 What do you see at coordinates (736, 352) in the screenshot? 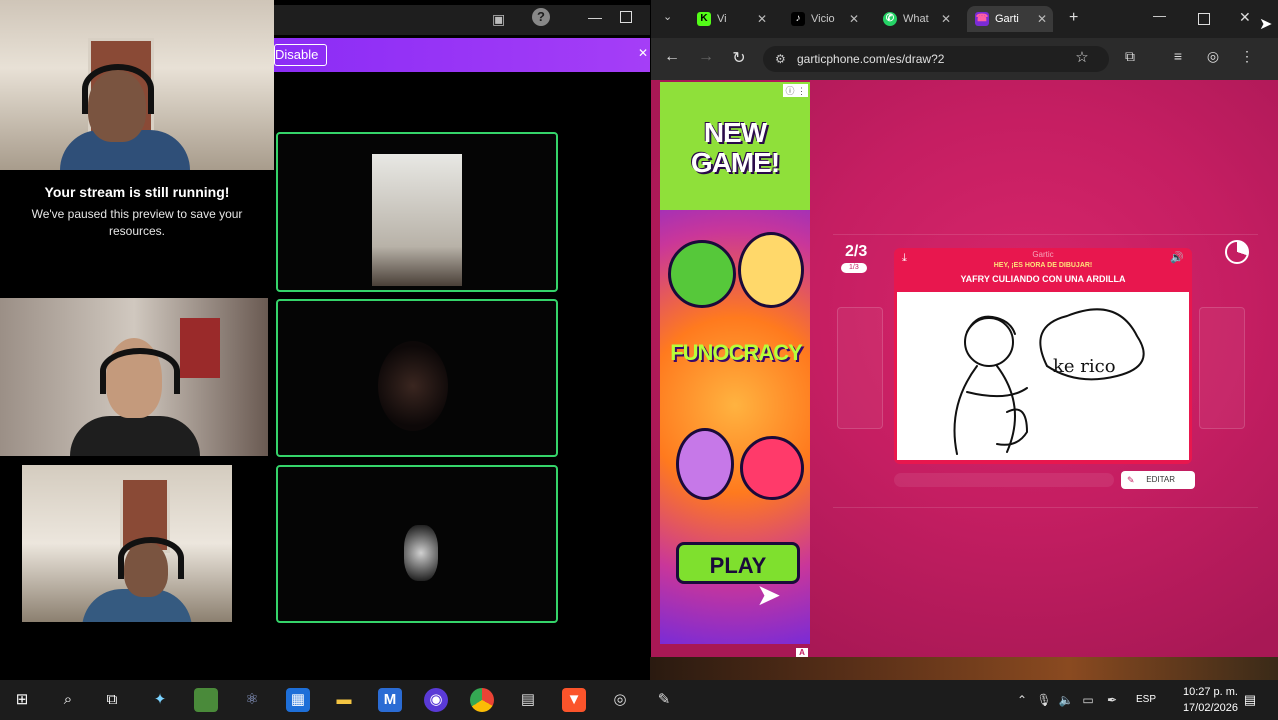
I see `ad-brand: FUNOCRACY` at bounding box center [736, 352].